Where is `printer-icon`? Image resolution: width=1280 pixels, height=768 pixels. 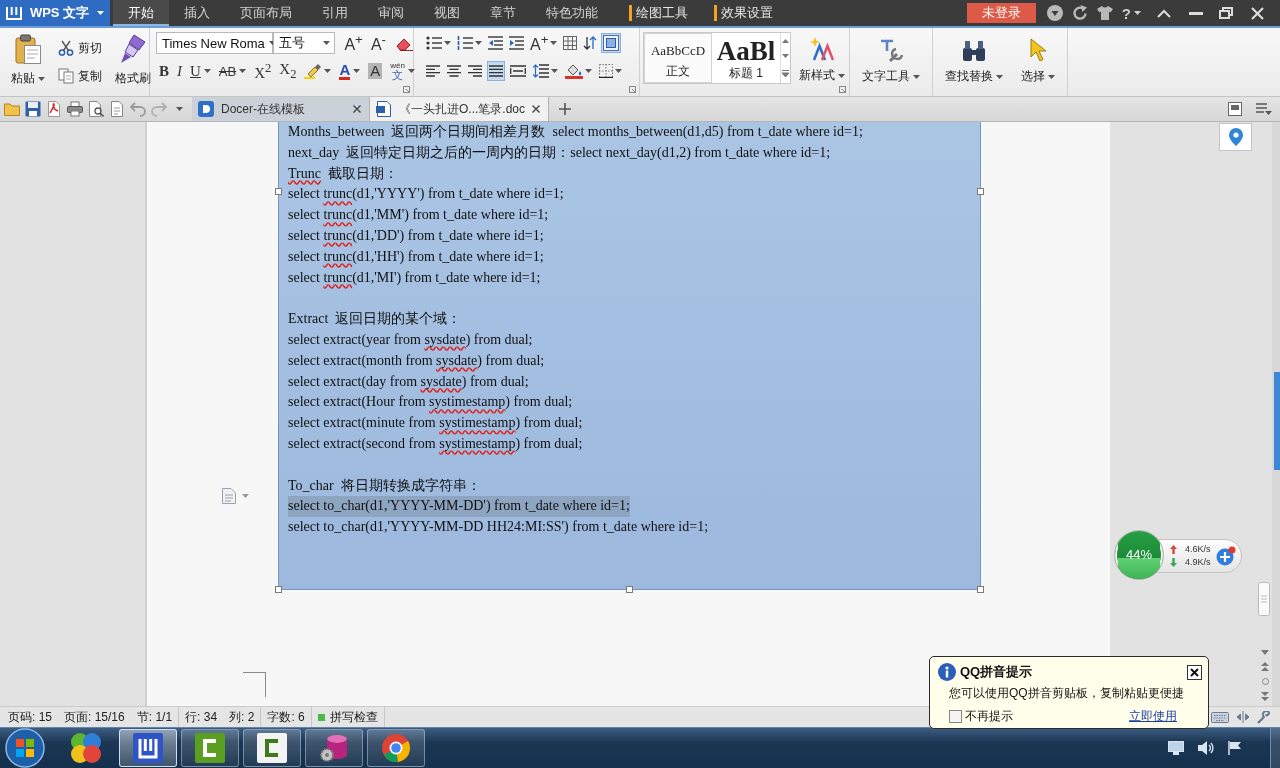 printer-icon is located at coordinates (75, 109).